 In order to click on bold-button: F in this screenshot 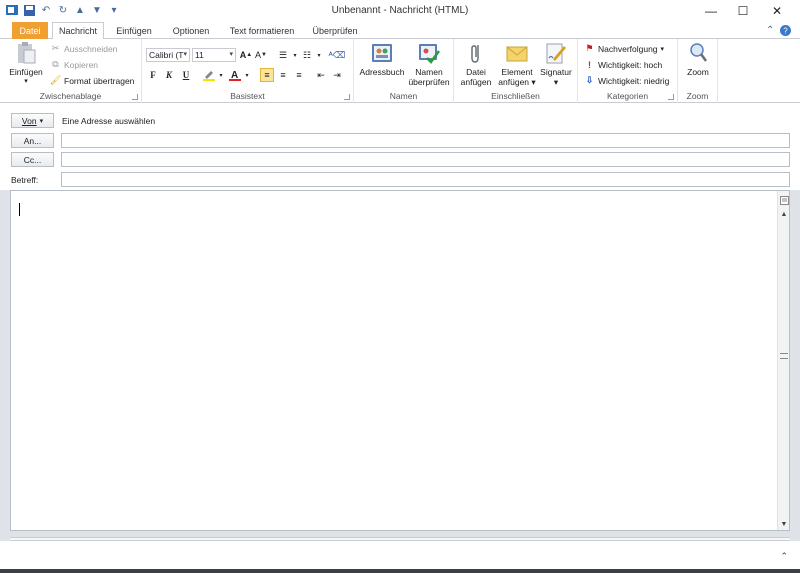, I will do `click(153, 75)`.